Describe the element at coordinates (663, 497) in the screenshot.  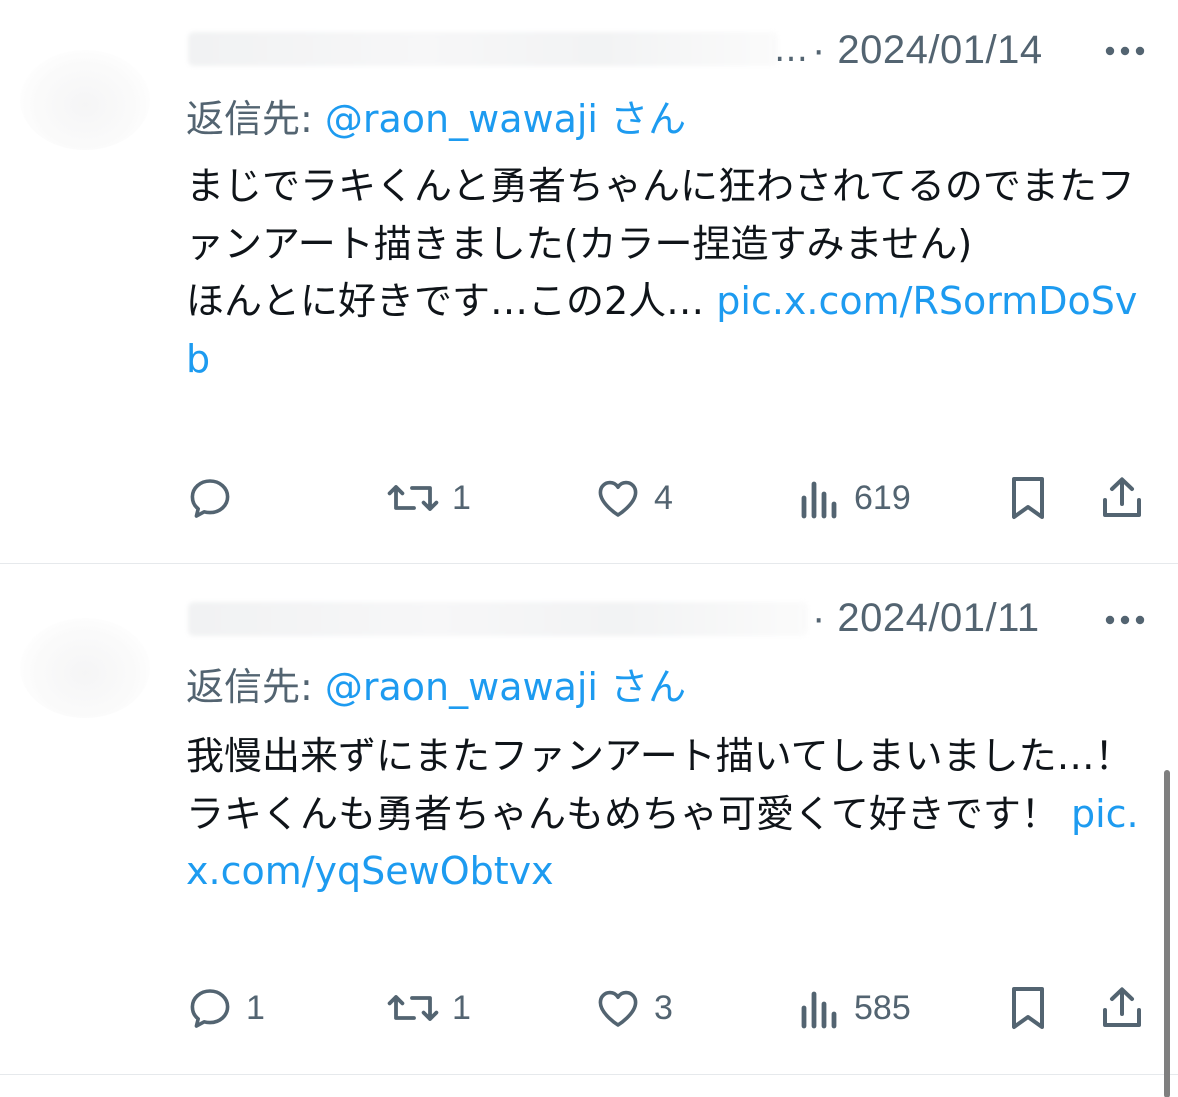
I see `like-count: 4` at that location.